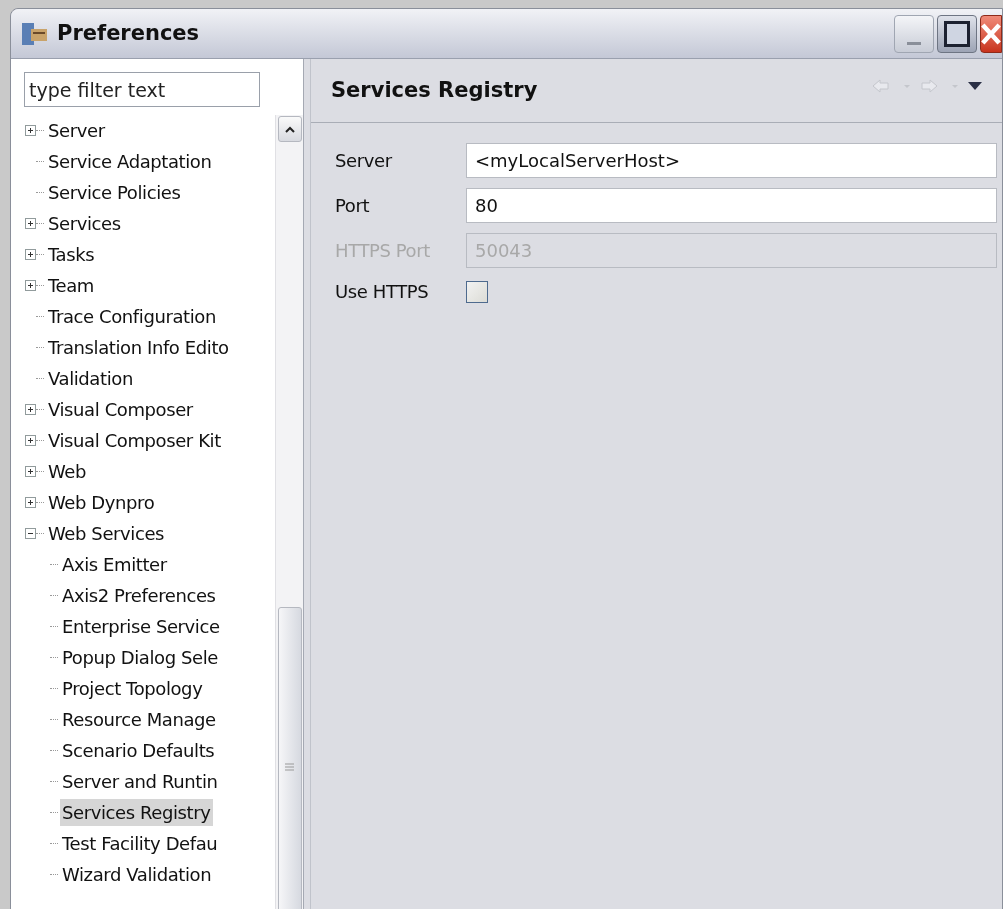 This screenshot has height=909, width=1003. Describe the element at coordinates (957, 33) in the screenshot. I see `maximize-button` at that location.